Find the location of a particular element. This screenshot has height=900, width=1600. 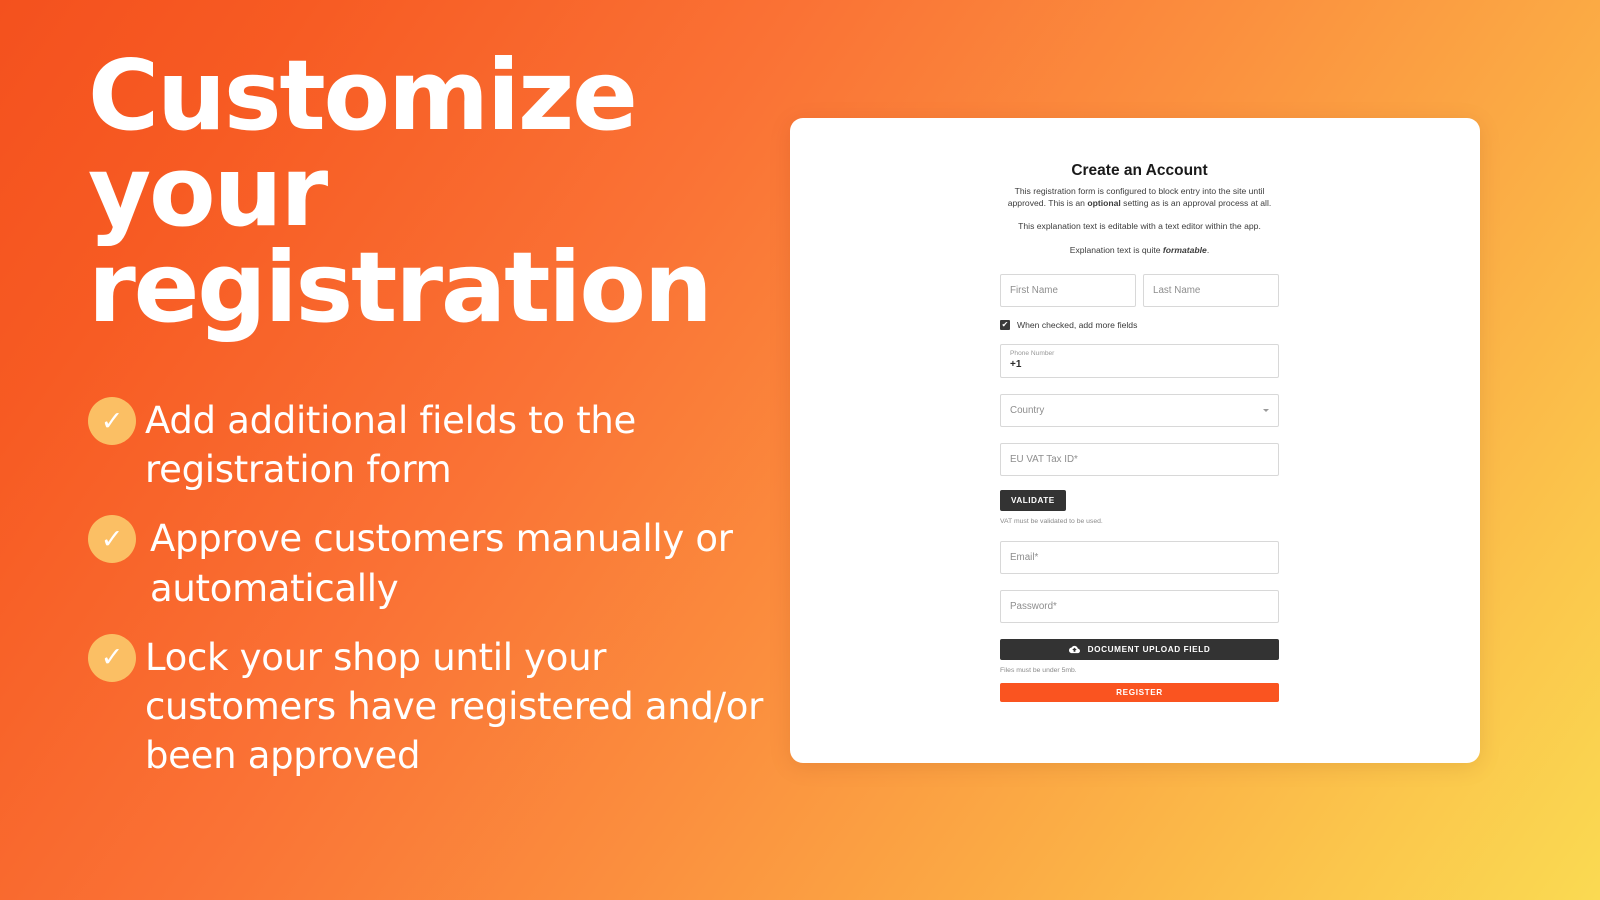

phone-number-input: Phone Number +1 is located at coordinates (1139, 360).